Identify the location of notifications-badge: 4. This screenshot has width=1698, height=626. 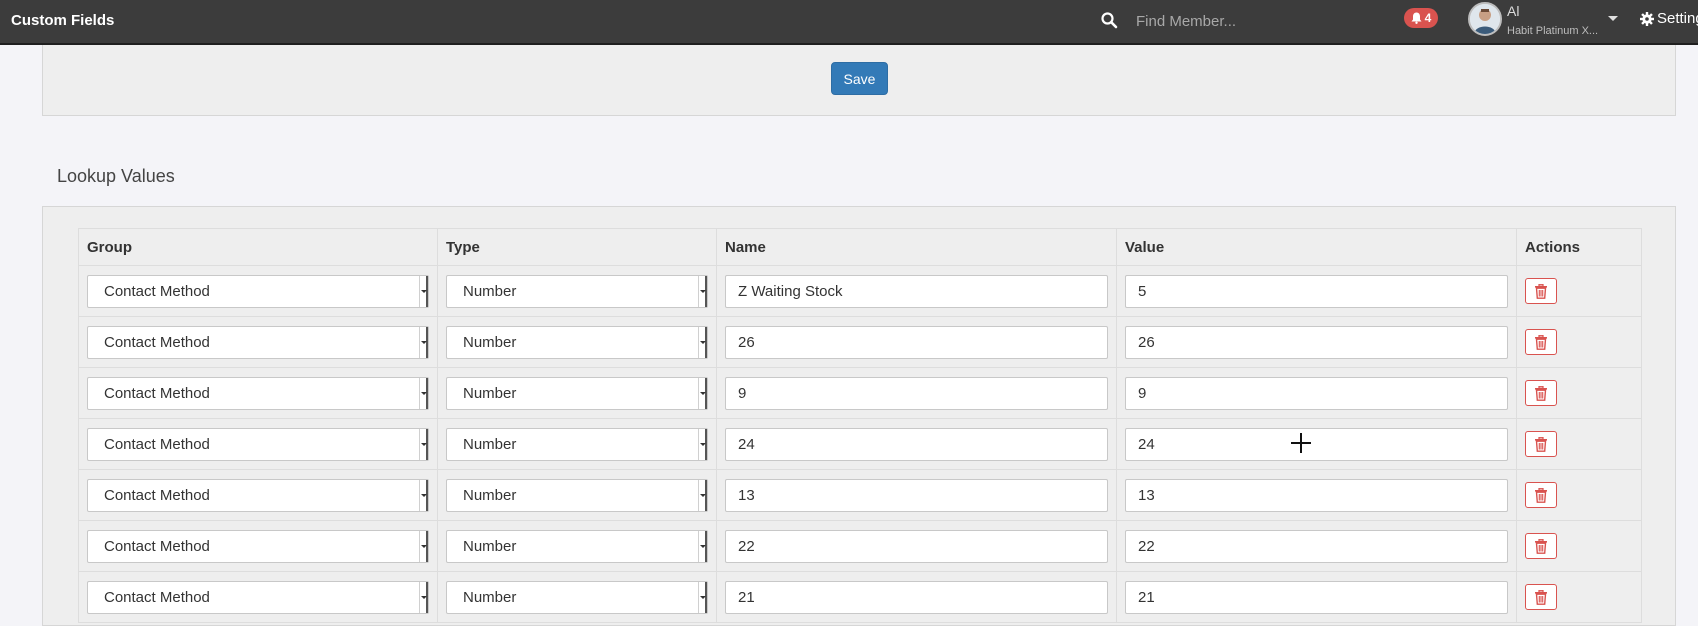
(1421, 18).